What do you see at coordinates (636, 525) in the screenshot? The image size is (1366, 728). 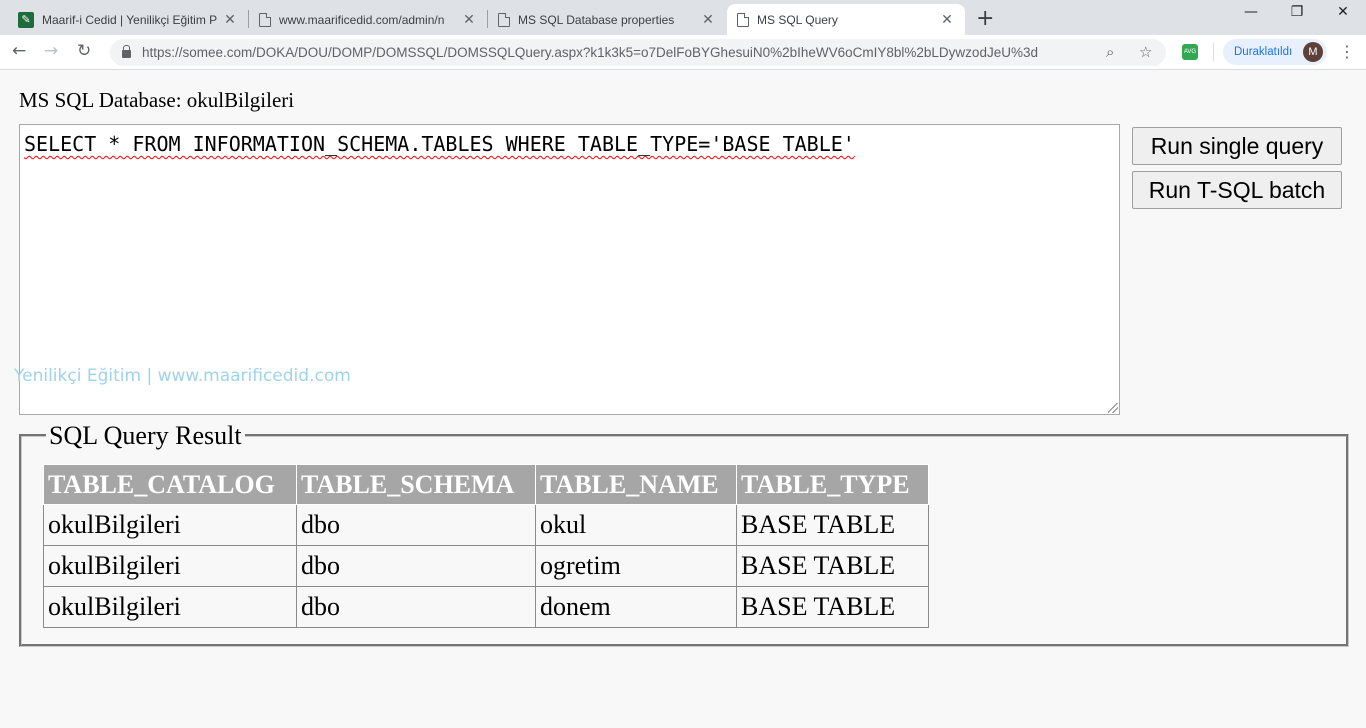 I see `table-cell: okul` at bounding box center [636, 525].